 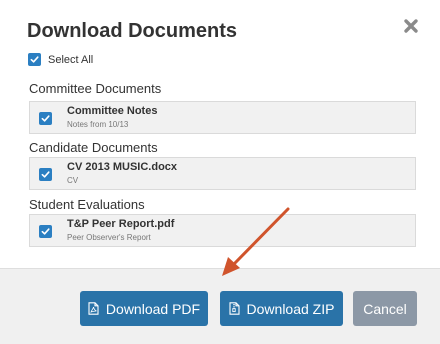 I want to click on section-title-committee-documents: Committee Documents, so click(x=95, y=88).